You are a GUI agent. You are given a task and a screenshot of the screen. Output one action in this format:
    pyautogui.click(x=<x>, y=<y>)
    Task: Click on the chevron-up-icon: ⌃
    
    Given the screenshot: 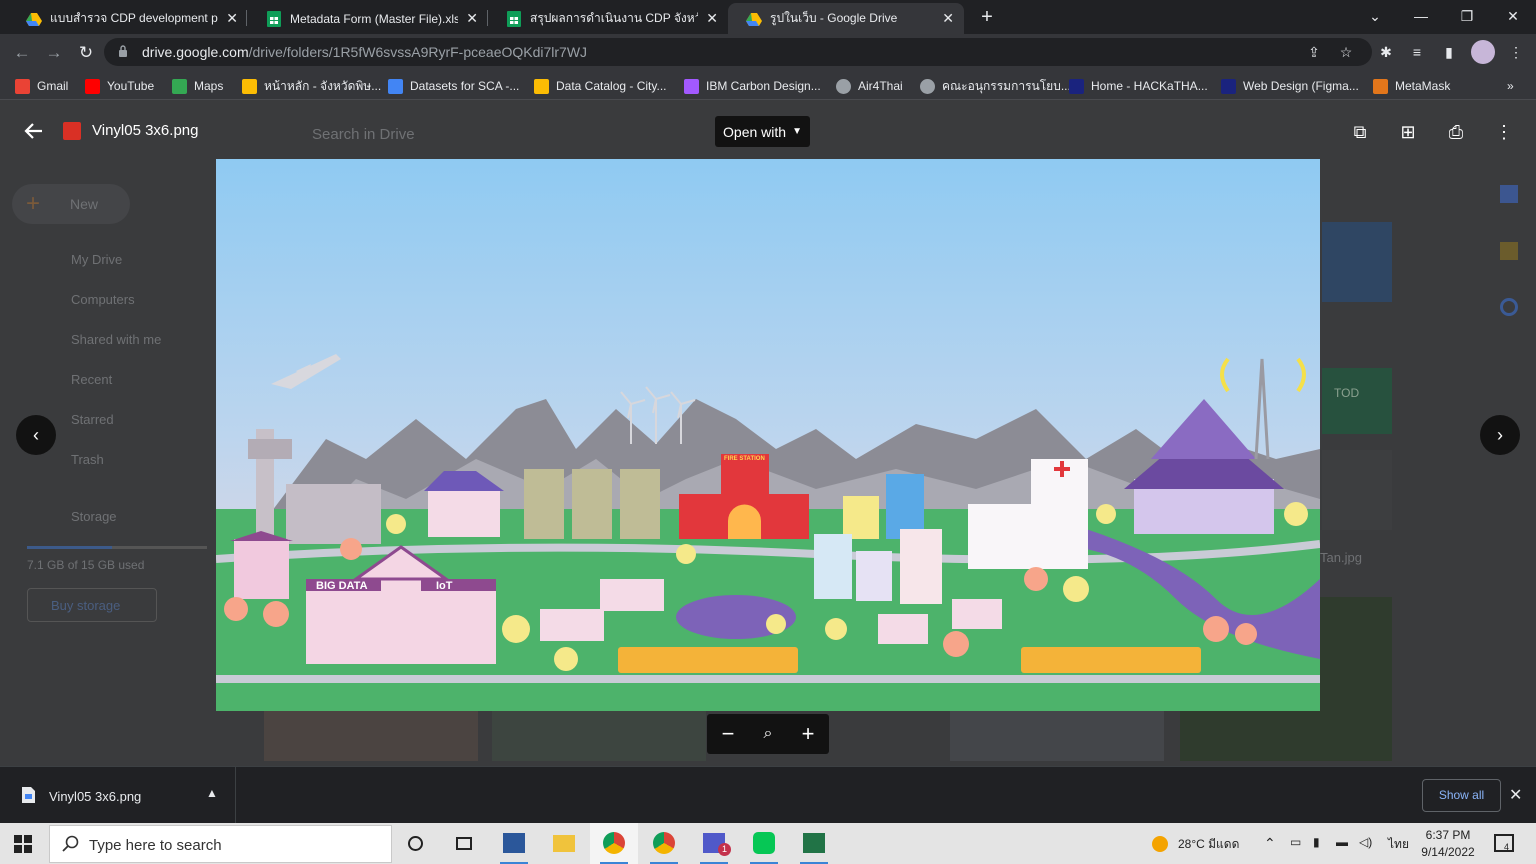 What is the action you would take?
    pyautogui.click(x=1270, y=843)
    